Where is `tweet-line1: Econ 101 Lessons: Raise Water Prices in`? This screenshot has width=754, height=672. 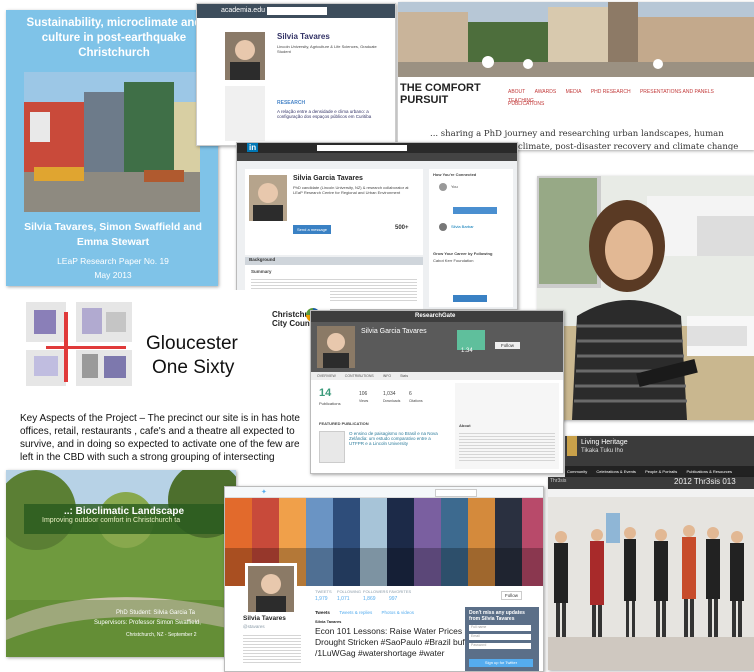 tweet-line1: Econ 101 Lessons: Raise Water Prices in is located at coordinates (393, 631).